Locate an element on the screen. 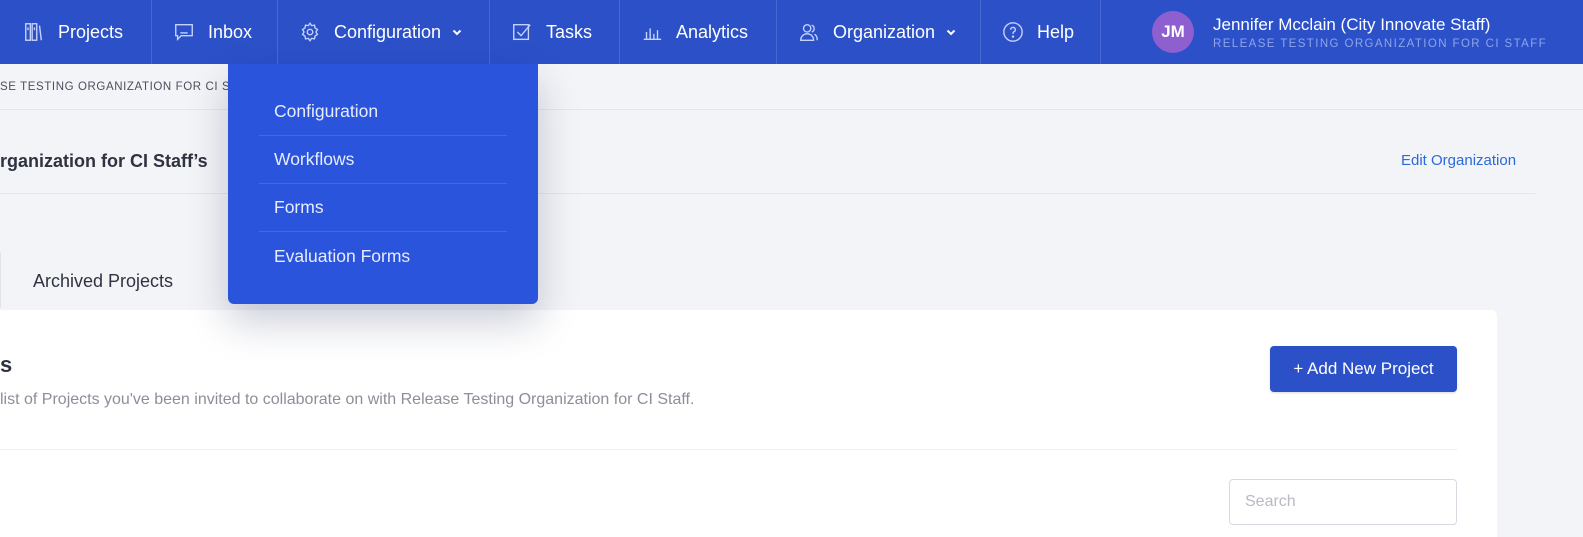  breadcrumb: SE TESTING ORGANIZATION FOR CI ST is located at coordinates (119, 87).